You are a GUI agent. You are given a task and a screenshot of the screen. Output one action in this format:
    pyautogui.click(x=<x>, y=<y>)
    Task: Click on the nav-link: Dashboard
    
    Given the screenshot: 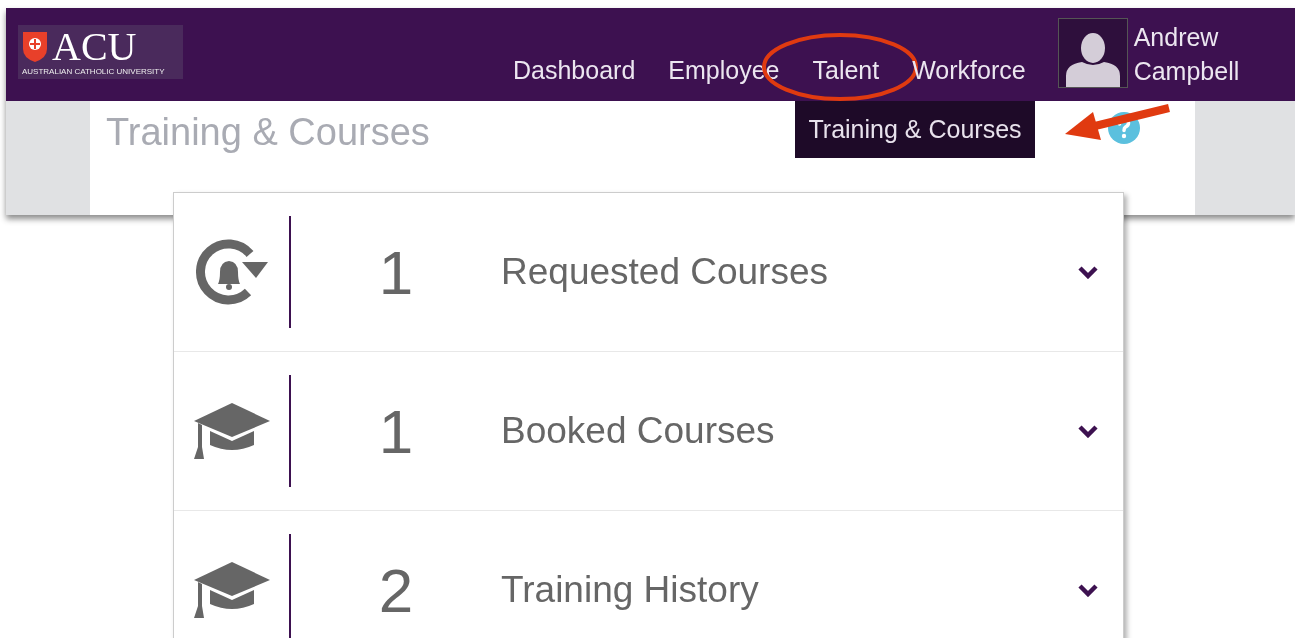 What is the action you would take?
    pyautogui.click(x=574, y=70)
    